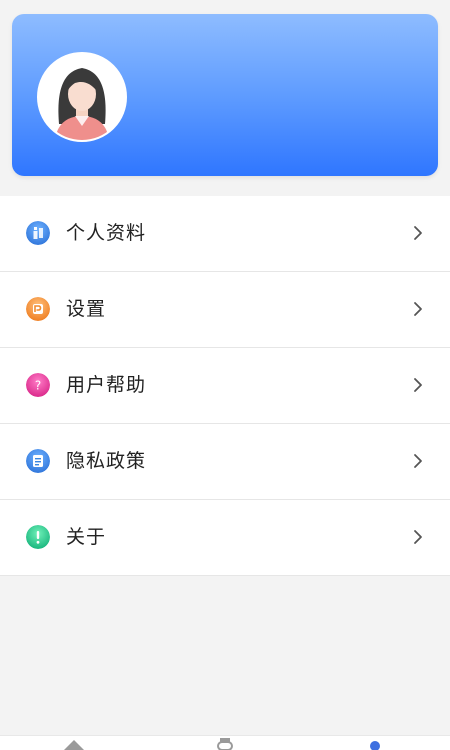  I want to click on avatar-girl-icon, so click(82, 97).